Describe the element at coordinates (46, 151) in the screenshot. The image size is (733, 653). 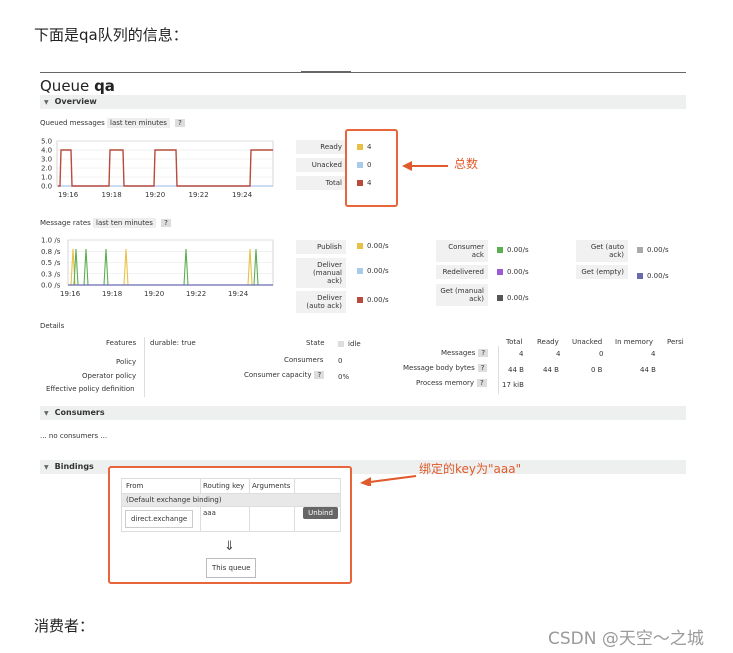
I see `queued-y-tick: 4.0` at that location.